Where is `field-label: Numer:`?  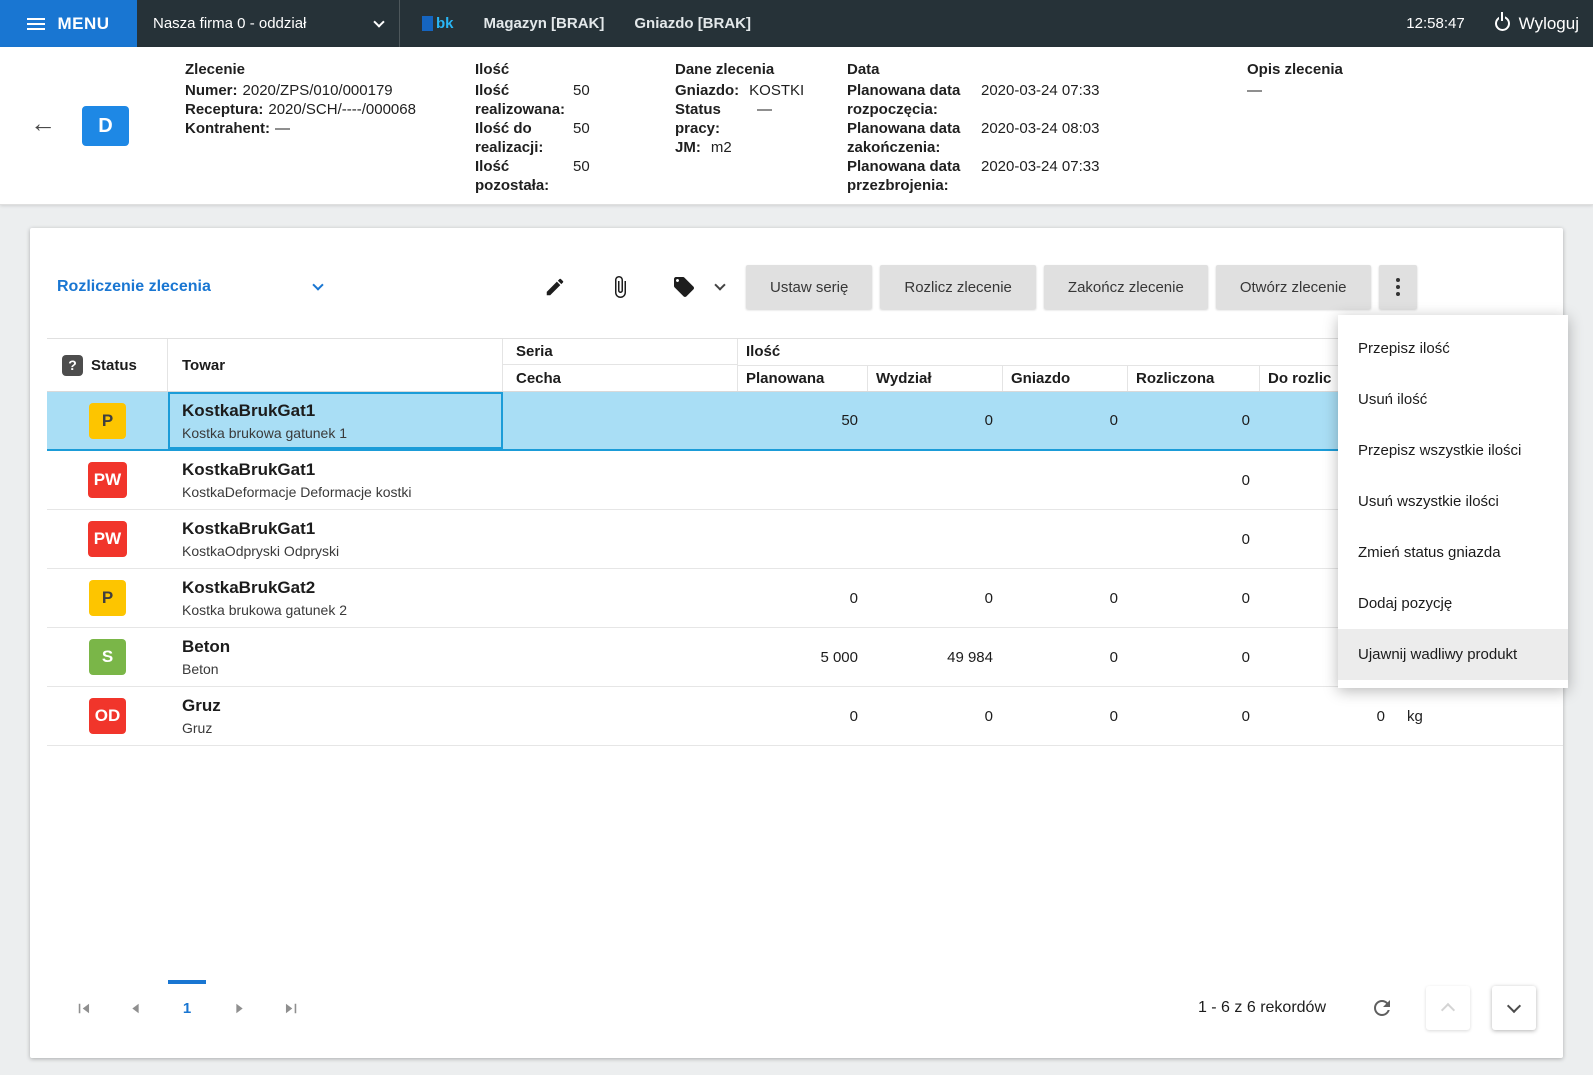 field-label: Numer: is located at coordinates (211, 90).